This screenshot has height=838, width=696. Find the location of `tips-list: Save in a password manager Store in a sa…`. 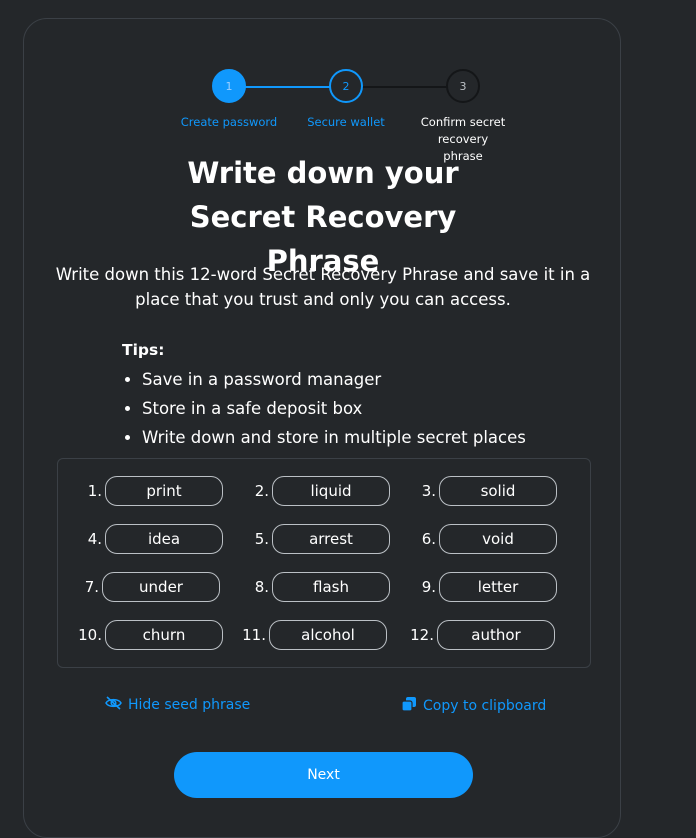

tips-list: Save in a password manager Store in a sa… is located at coordinates (352, 408).